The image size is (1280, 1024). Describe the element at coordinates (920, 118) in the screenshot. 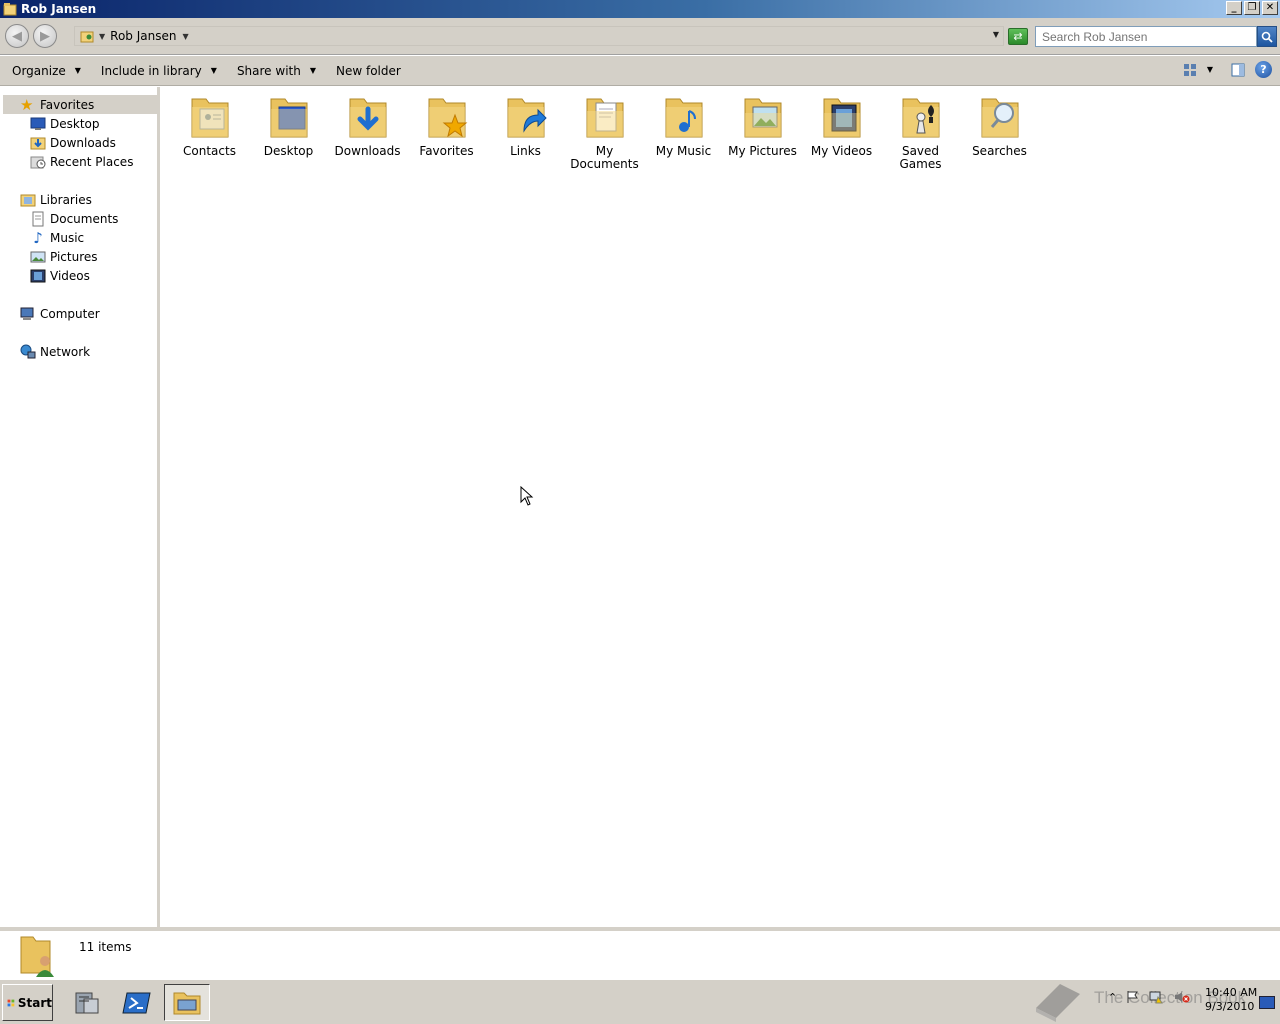

I see `games-folder-icon` at that location.